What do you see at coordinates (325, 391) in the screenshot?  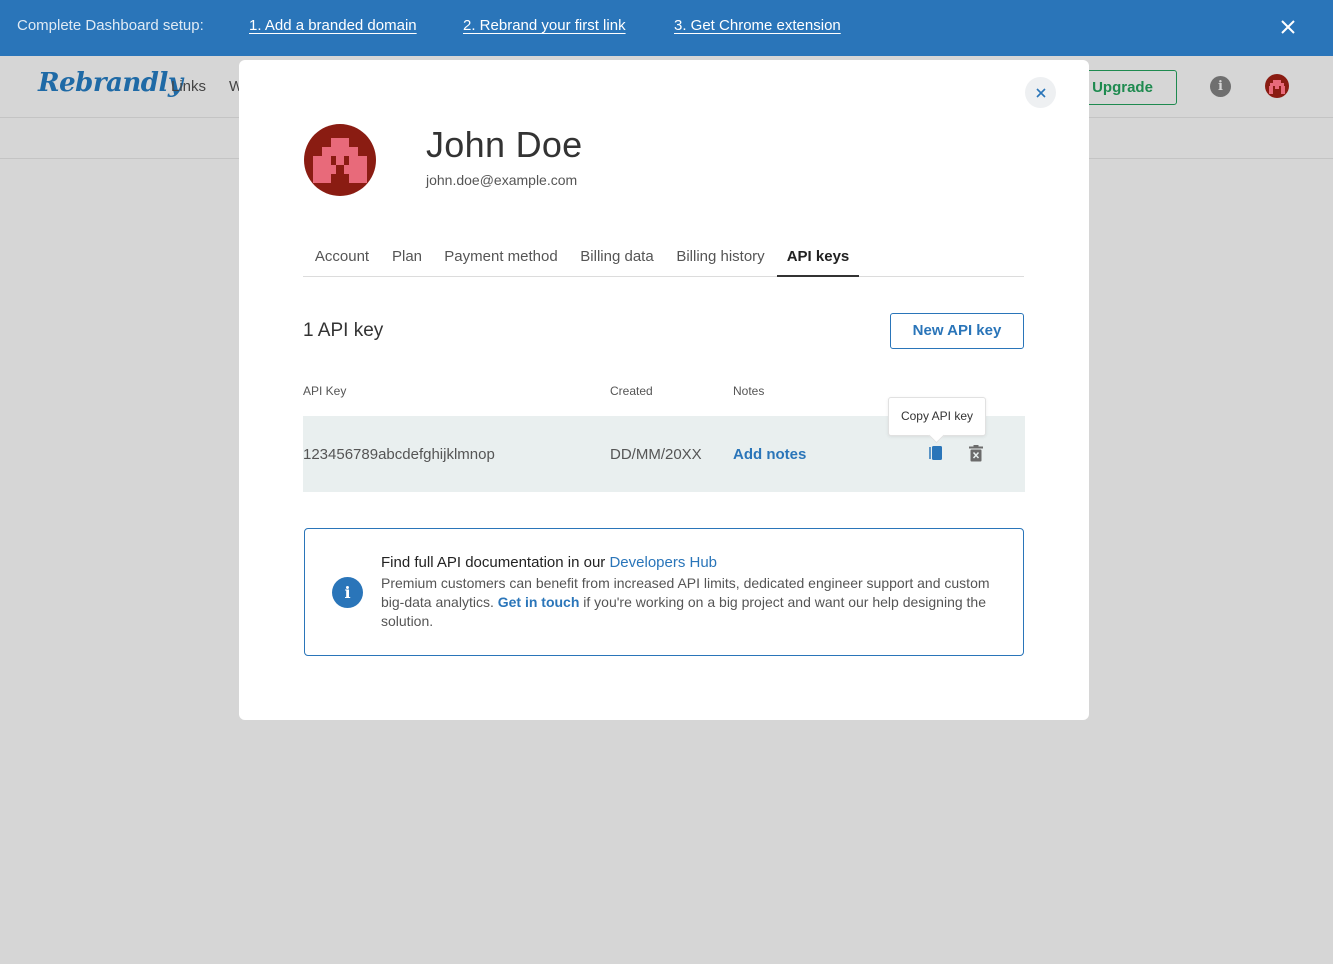 I see `column-header-api-key: API Key` at bounding box center [325, 391].